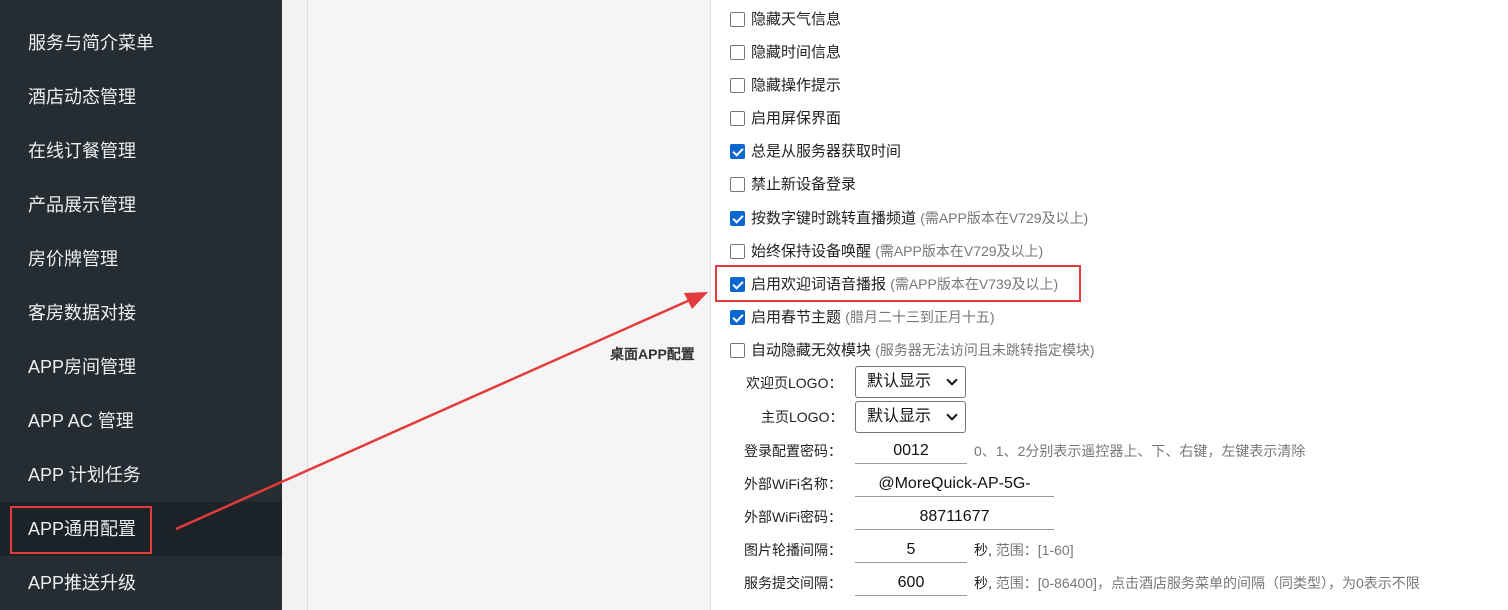 This screenshot has width=1508, height=610. What do you see at coordinates (826, 151) in the screenshot?
I see `option-label: 总是从服务器获取时间` at bounding box center [826, 151].